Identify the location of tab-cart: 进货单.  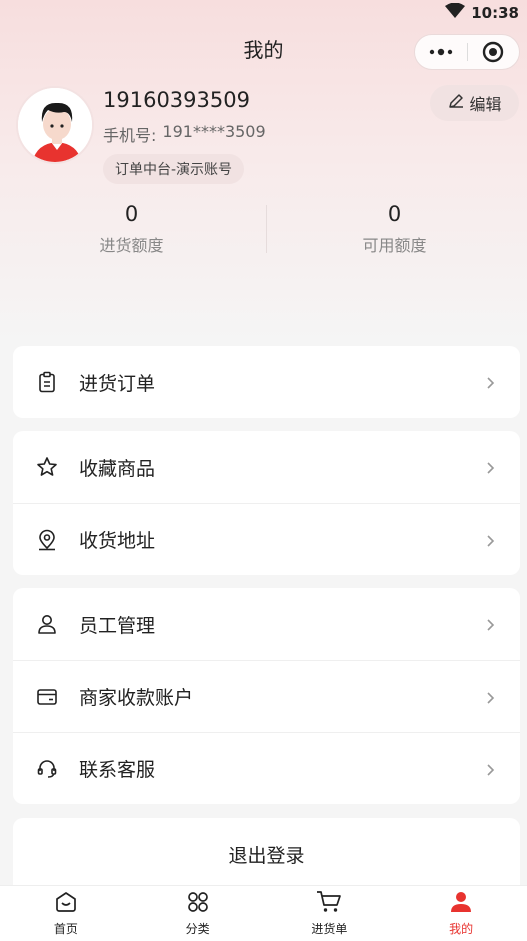
(330, 913).